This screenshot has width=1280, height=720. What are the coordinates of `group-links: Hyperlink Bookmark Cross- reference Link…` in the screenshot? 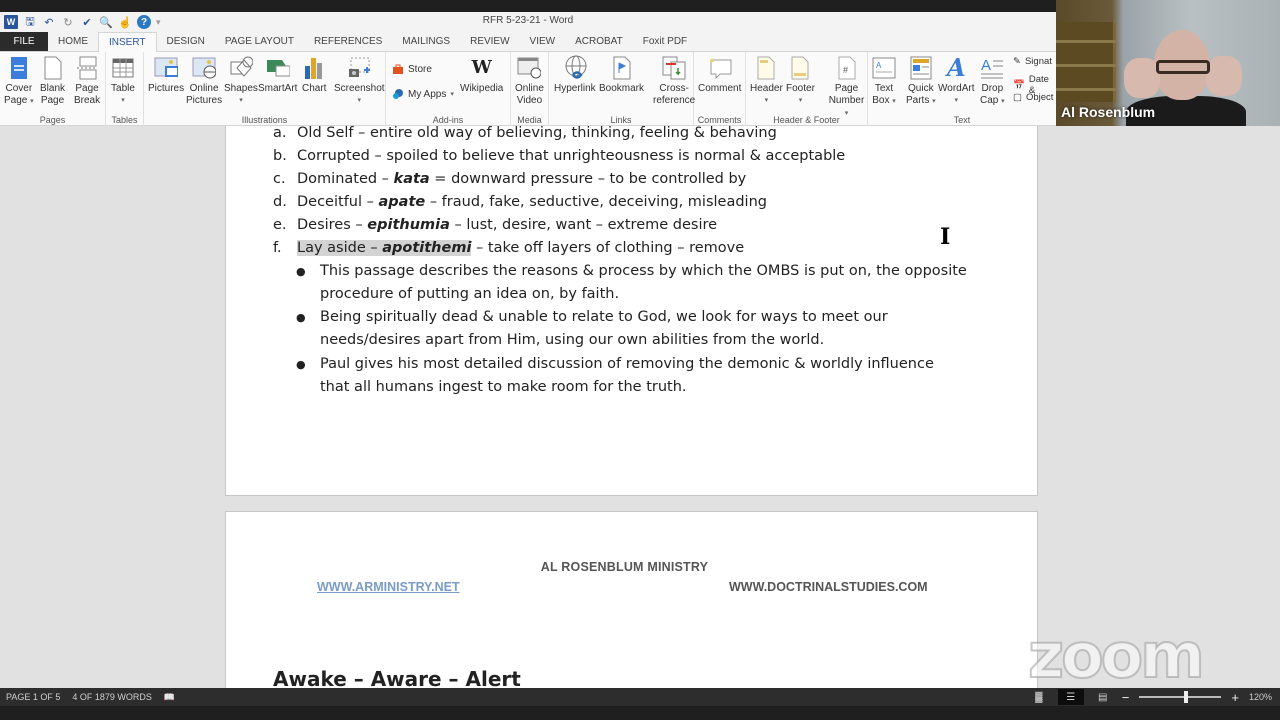 It's located at (622, 89).